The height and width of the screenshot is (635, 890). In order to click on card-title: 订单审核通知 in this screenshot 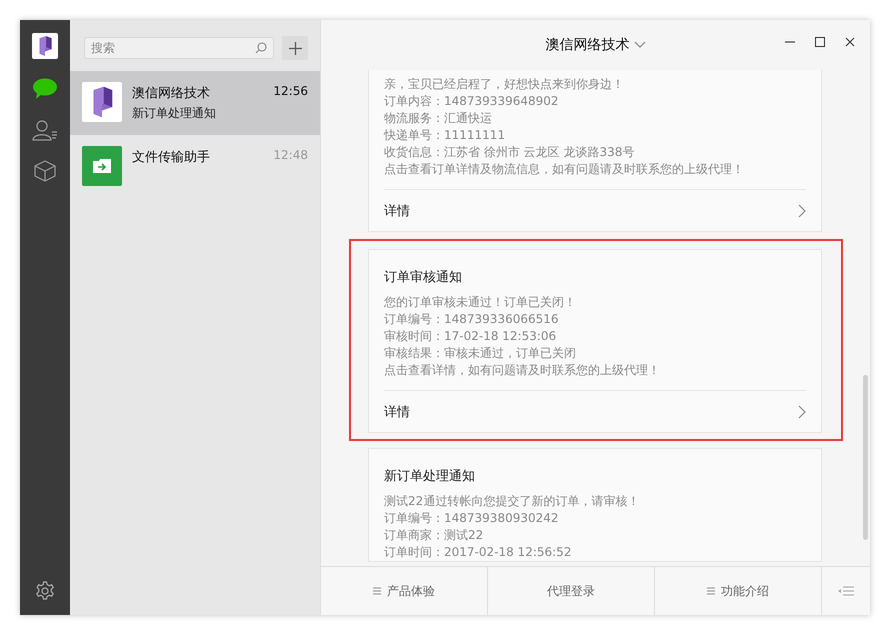, I will do `click(423, 277)`.